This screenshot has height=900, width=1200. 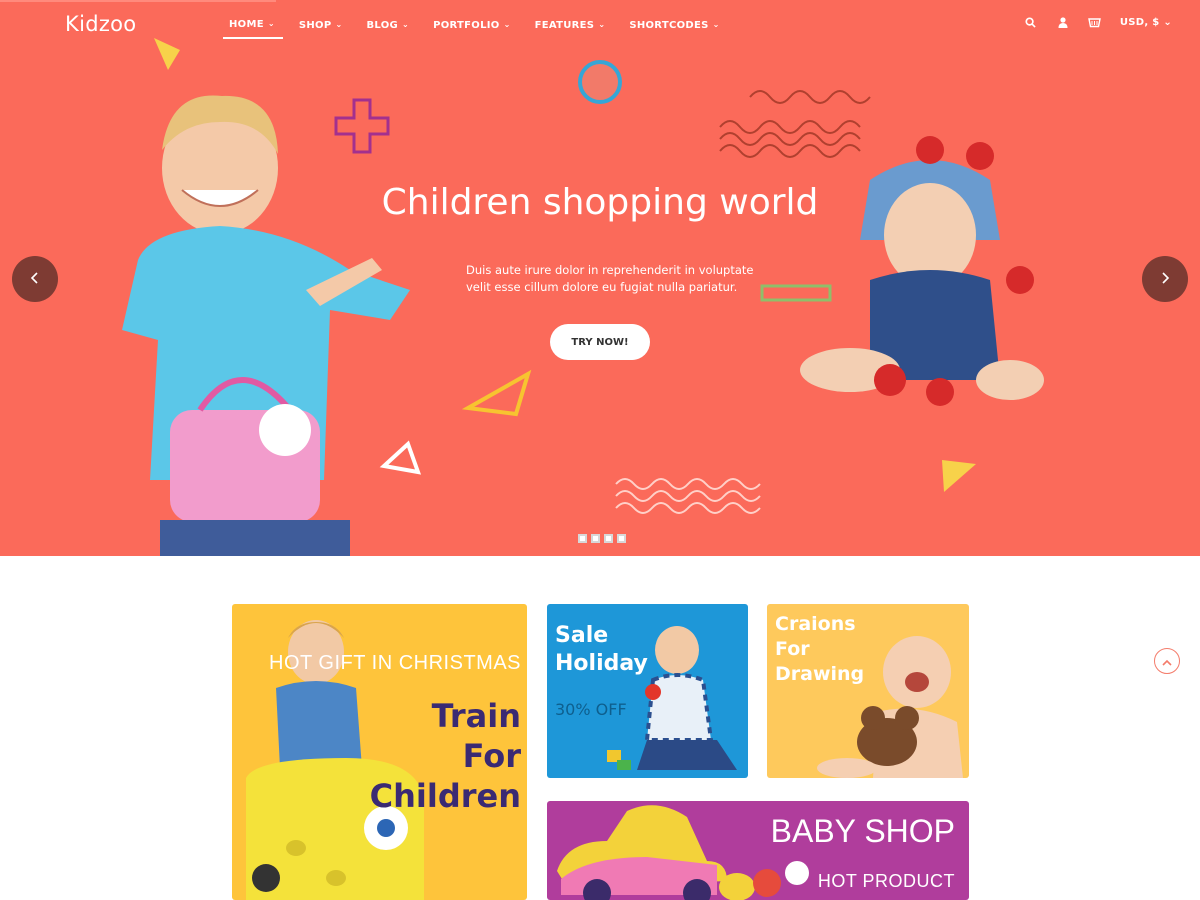 I want to click on user-icon, so click(x=1063, y=22).